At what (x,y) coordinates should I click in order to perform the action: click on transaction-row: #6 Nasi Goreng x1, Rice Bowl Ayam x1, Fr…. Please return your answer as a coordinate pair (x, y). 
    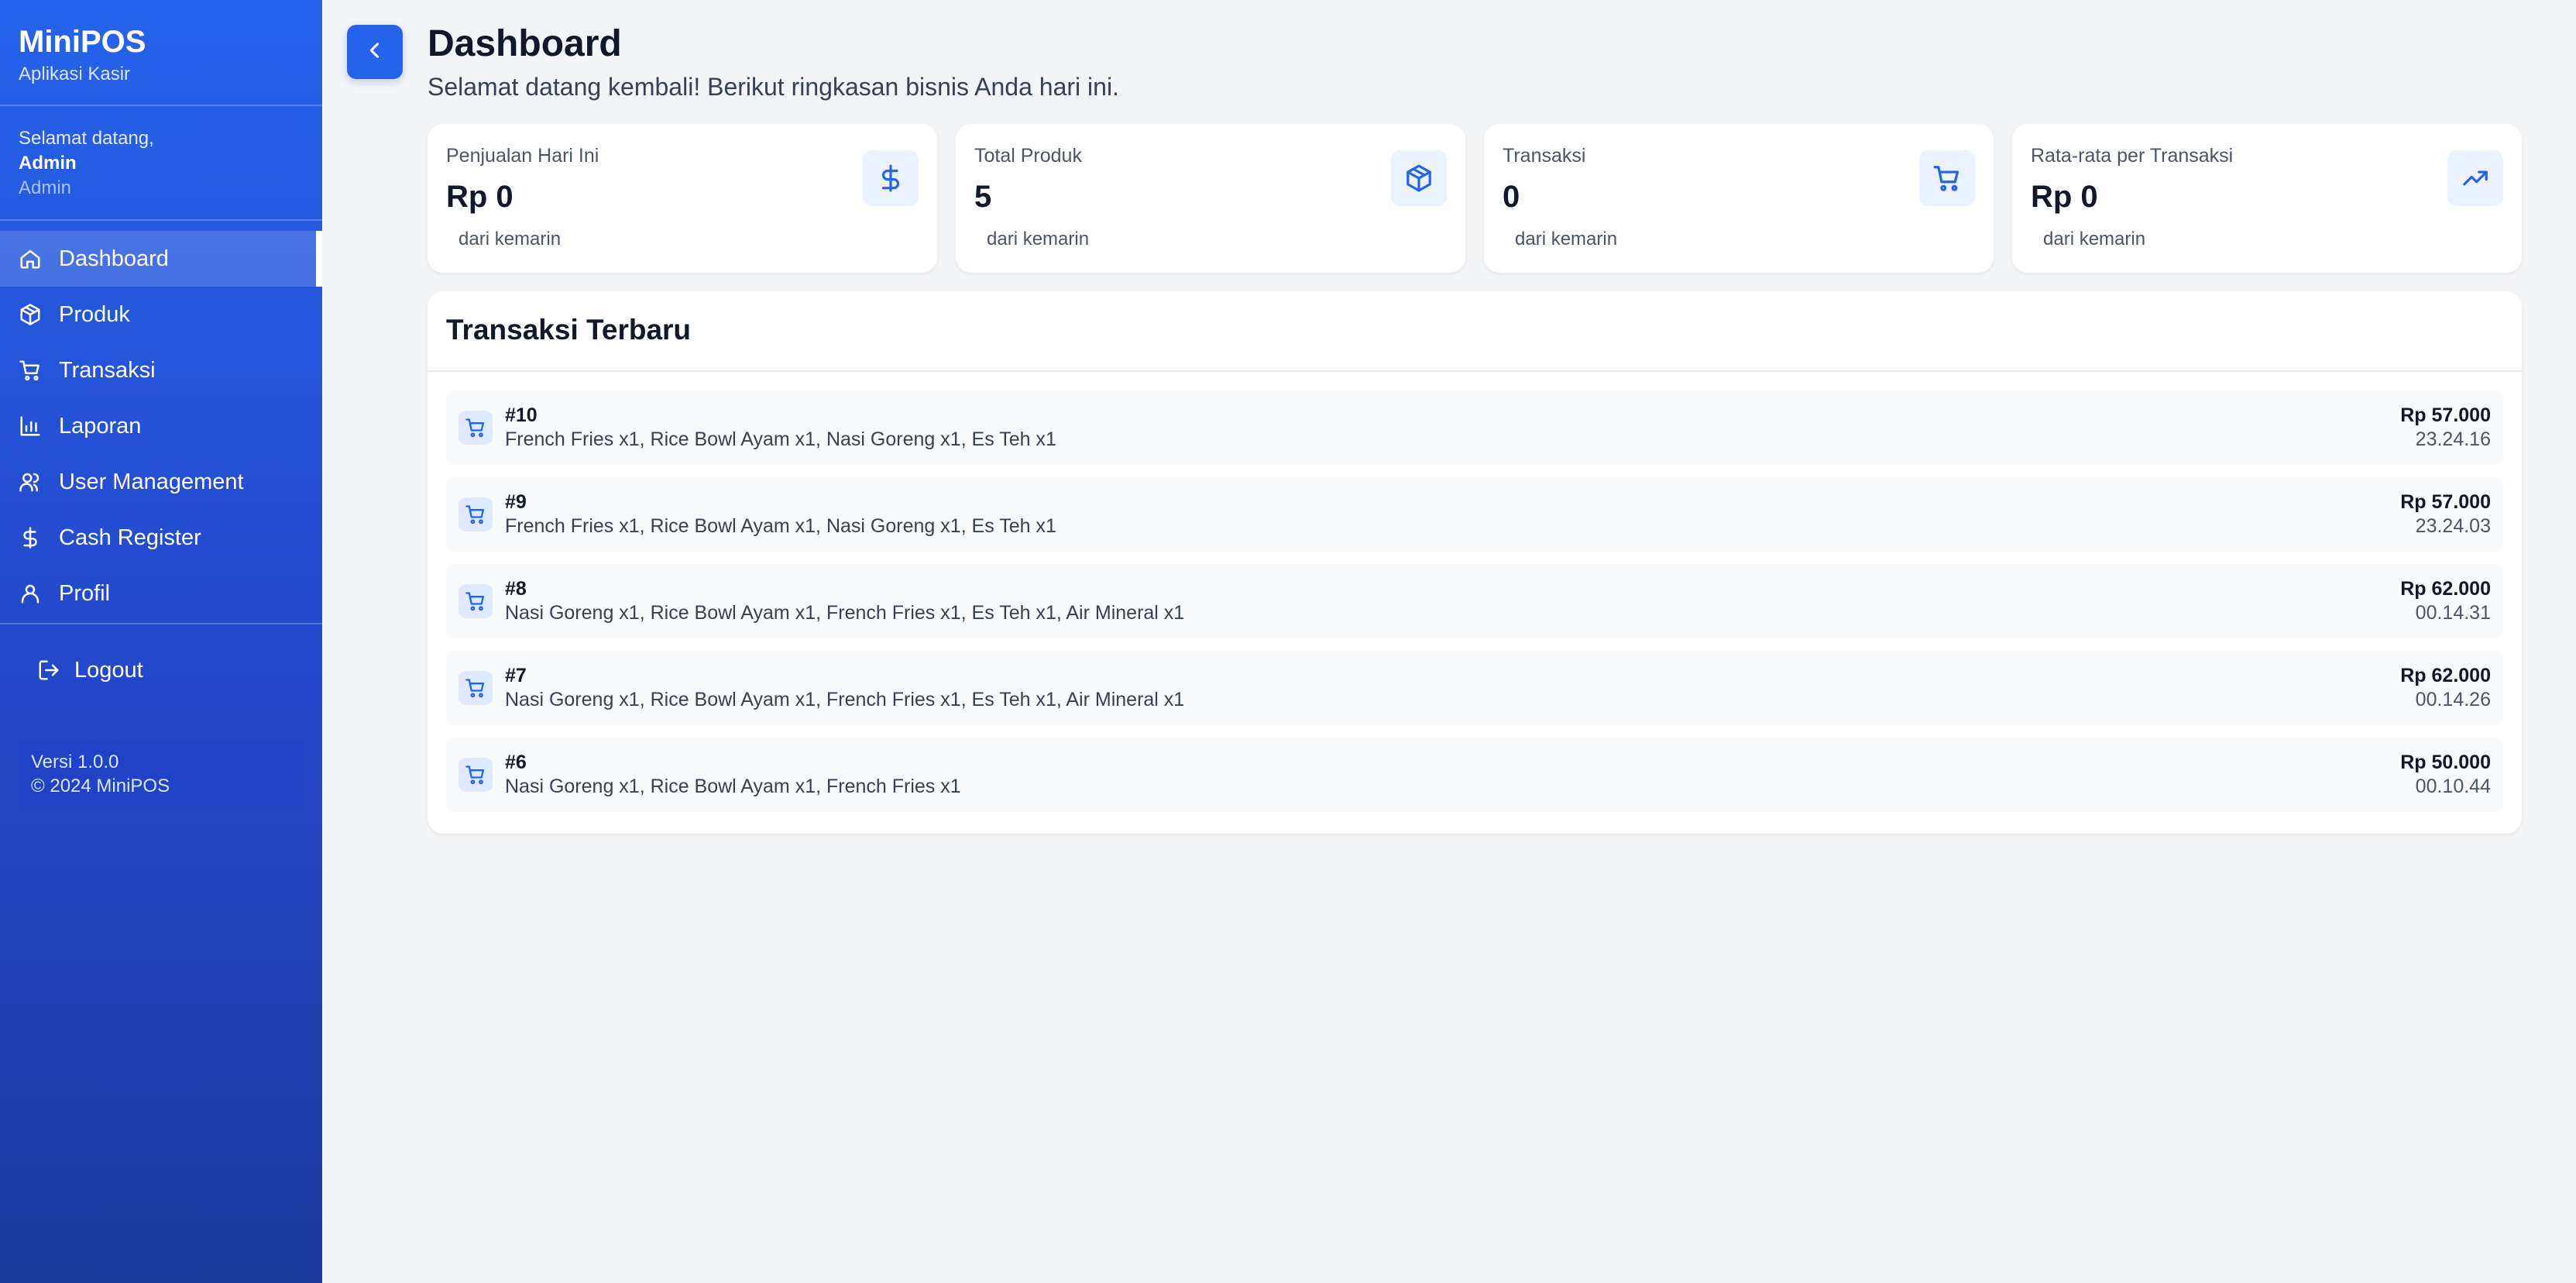
    Looking at the image, I should click on (1474, 775).